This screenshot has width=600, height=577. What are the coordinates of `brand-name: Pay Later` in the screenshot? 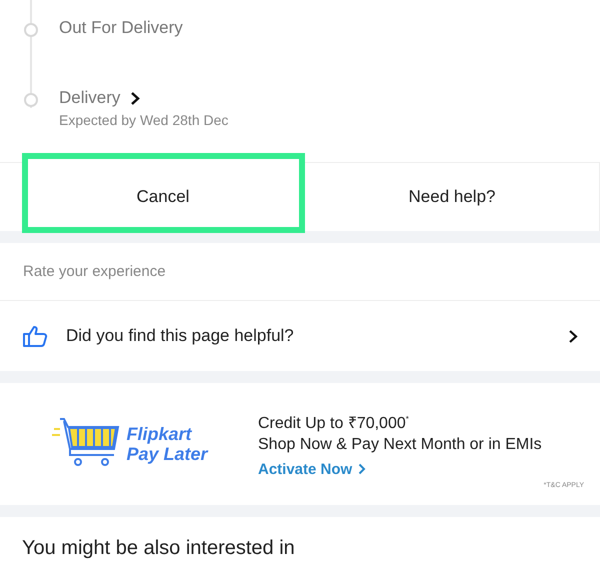 It's located at (167, 454).